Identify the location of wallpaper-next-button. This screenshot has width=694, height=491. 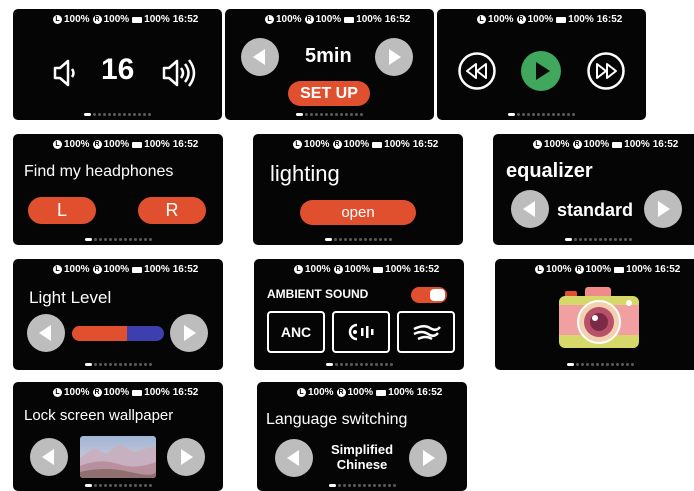
(186, 457).